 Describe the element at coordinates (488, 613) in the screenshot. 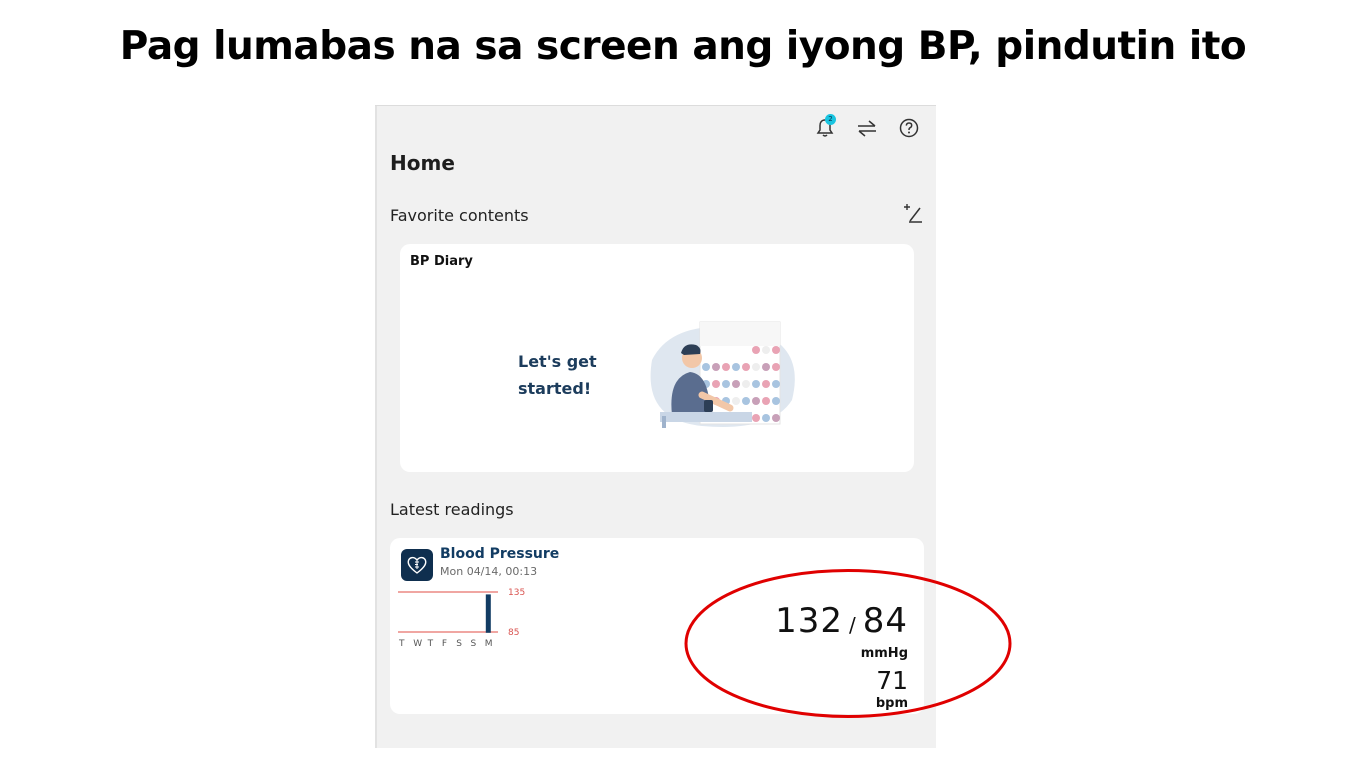

I see `bp-range-bar` at that location.